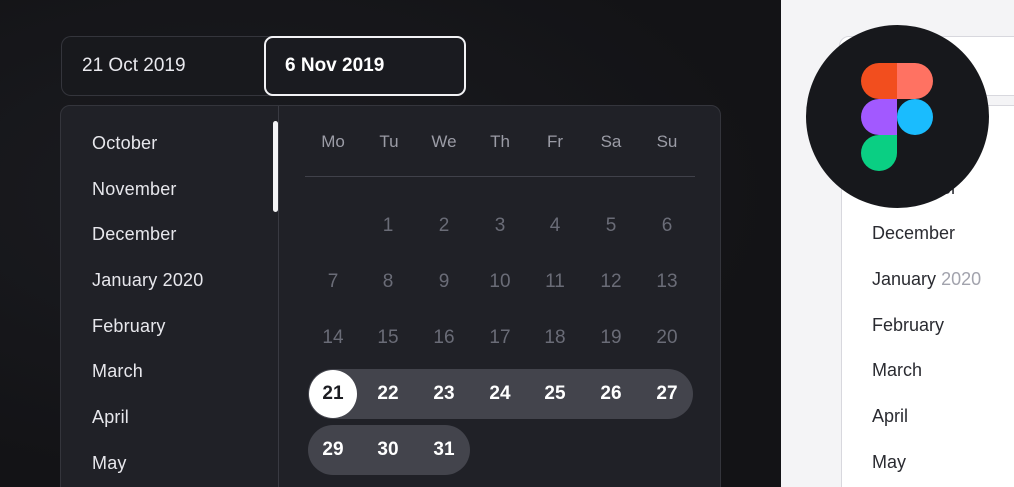 This screenshot has height=487, width=1014. I want to click on figma-logo-icon, so click(897, 117).